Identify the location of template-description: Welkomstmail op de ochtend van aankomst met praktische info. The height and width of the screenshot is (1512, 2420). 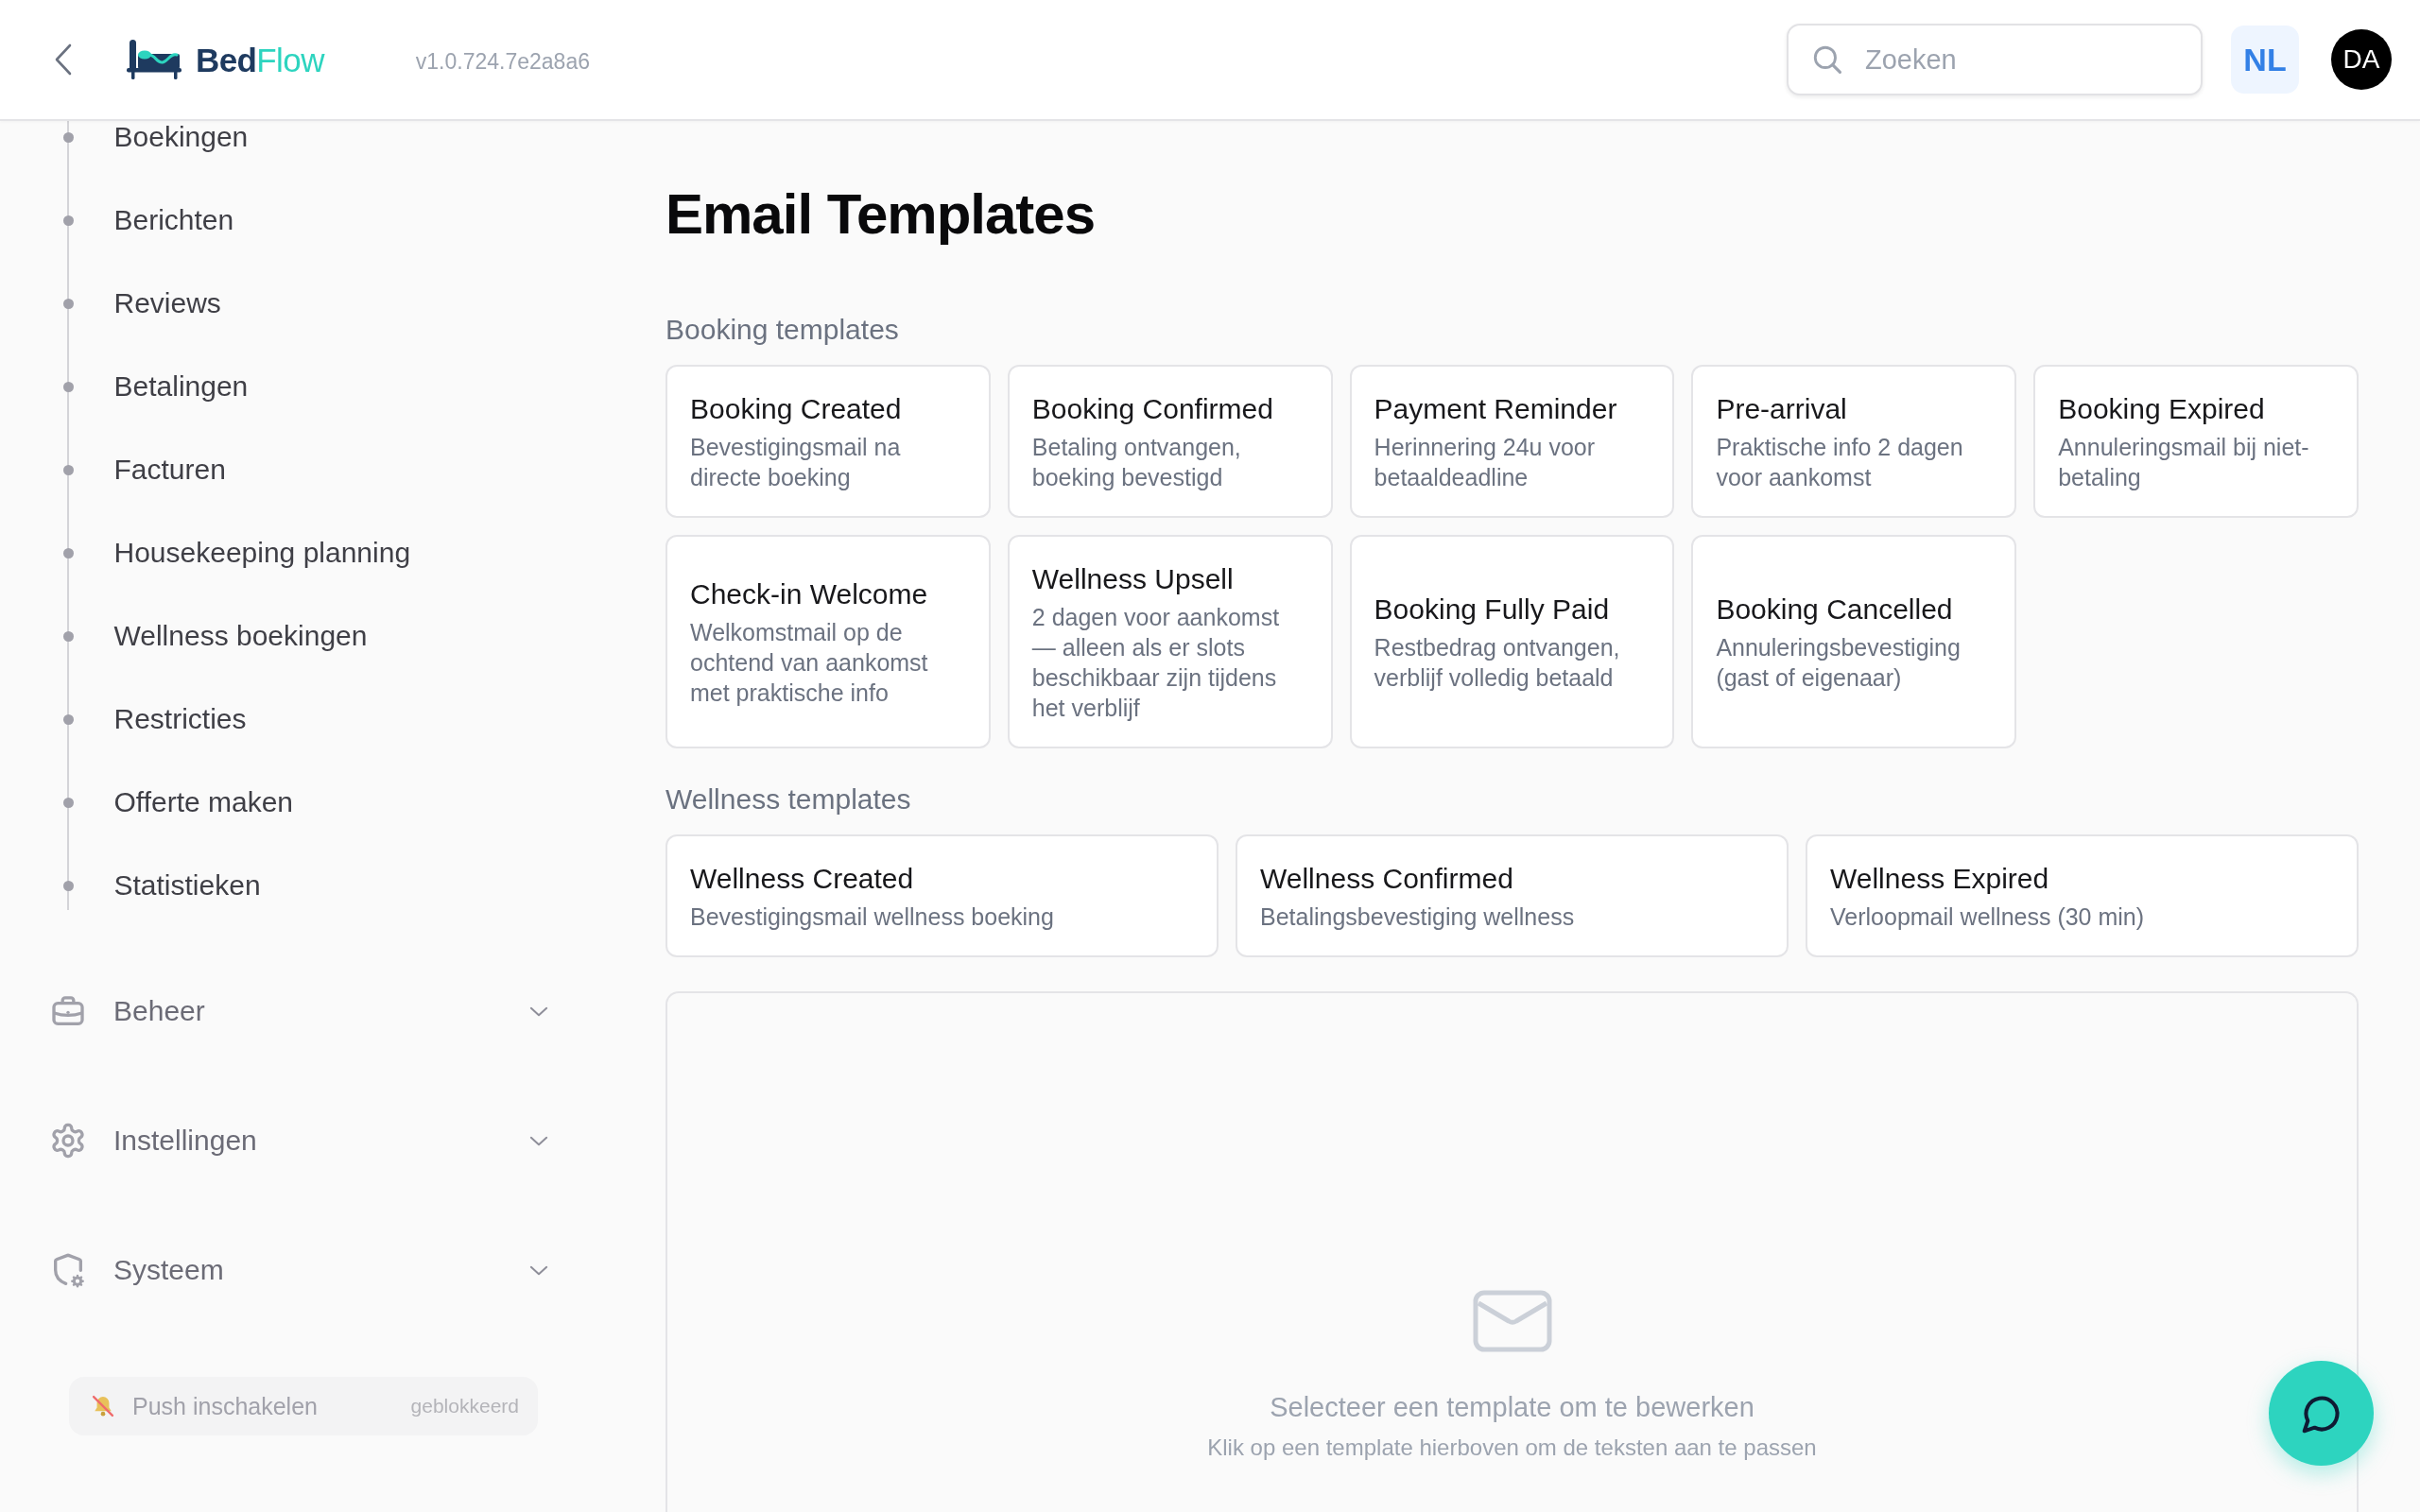
(810, 663).